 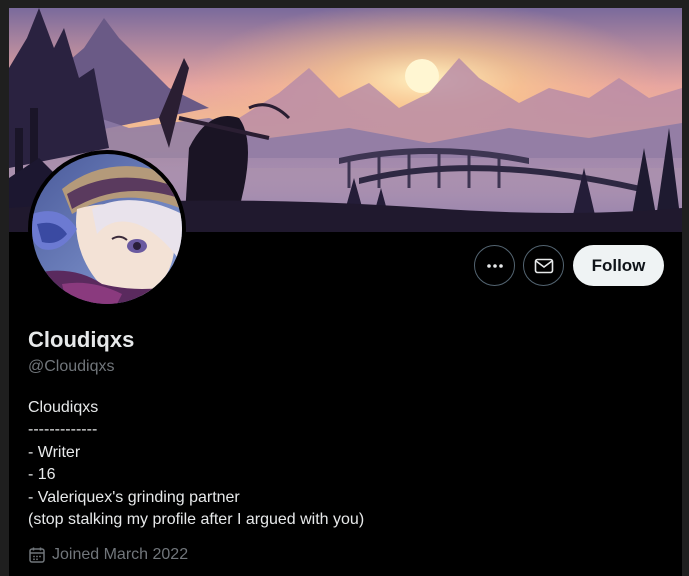 I want to click on bio-line: - 16, so click(x=42, y=475).